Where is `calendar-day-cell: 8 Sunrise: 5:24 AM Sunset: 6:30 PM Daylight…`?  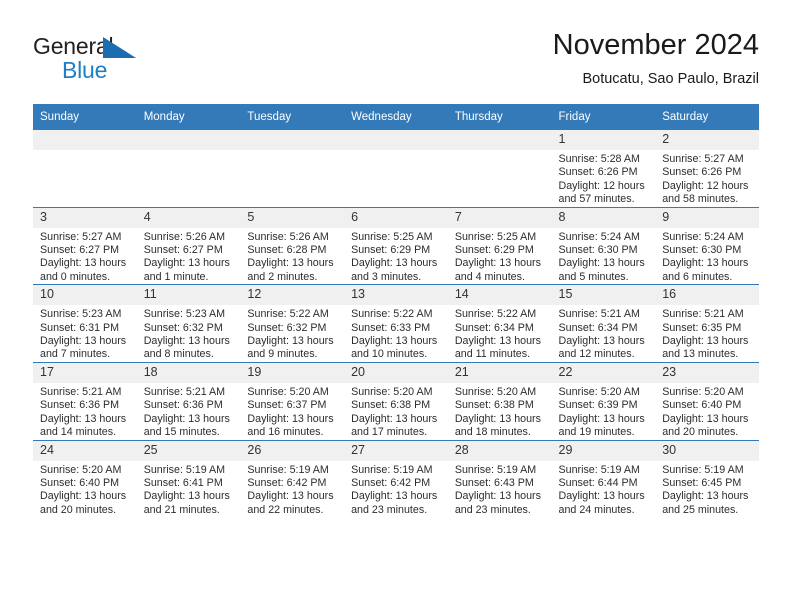
calendar-day-cell: 8 Sunrise: 5:24 AM Sunset: 6:30 PM Daylight… is located at coordinates (603, 245).